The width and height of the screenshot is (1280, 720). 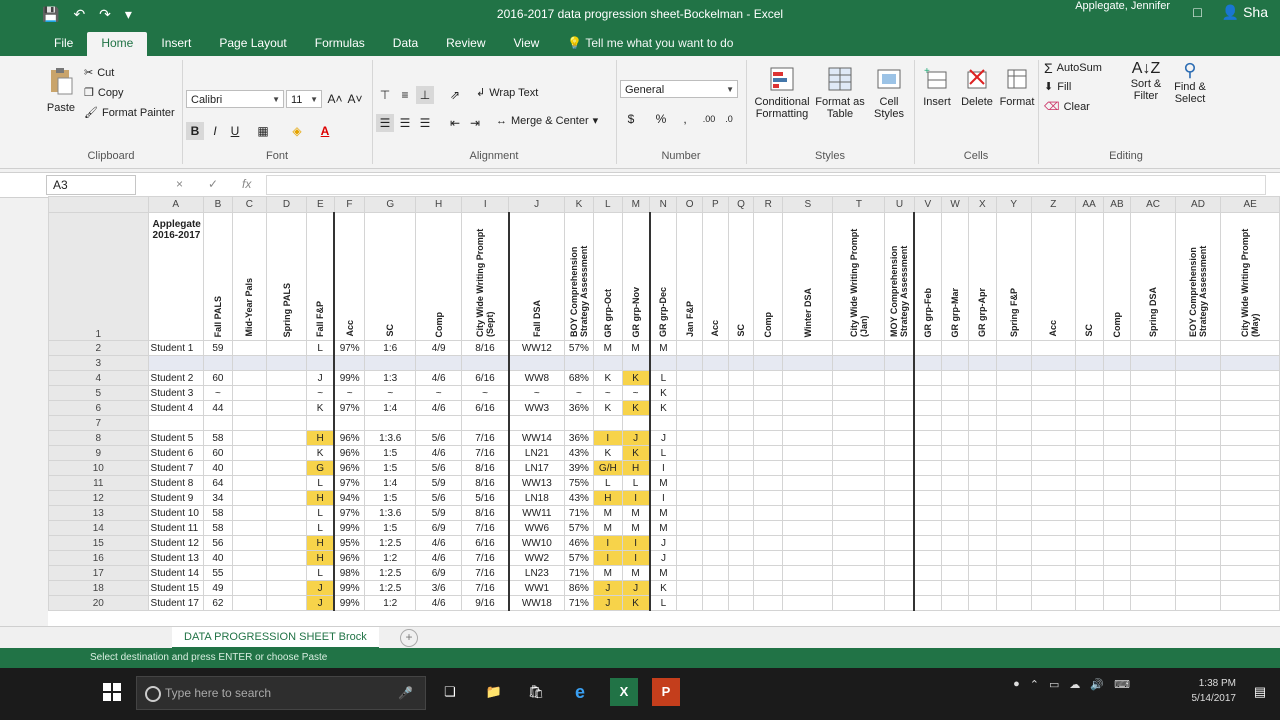 I want to click on orientation-icon: ⇗, so click(x=455, y=95).